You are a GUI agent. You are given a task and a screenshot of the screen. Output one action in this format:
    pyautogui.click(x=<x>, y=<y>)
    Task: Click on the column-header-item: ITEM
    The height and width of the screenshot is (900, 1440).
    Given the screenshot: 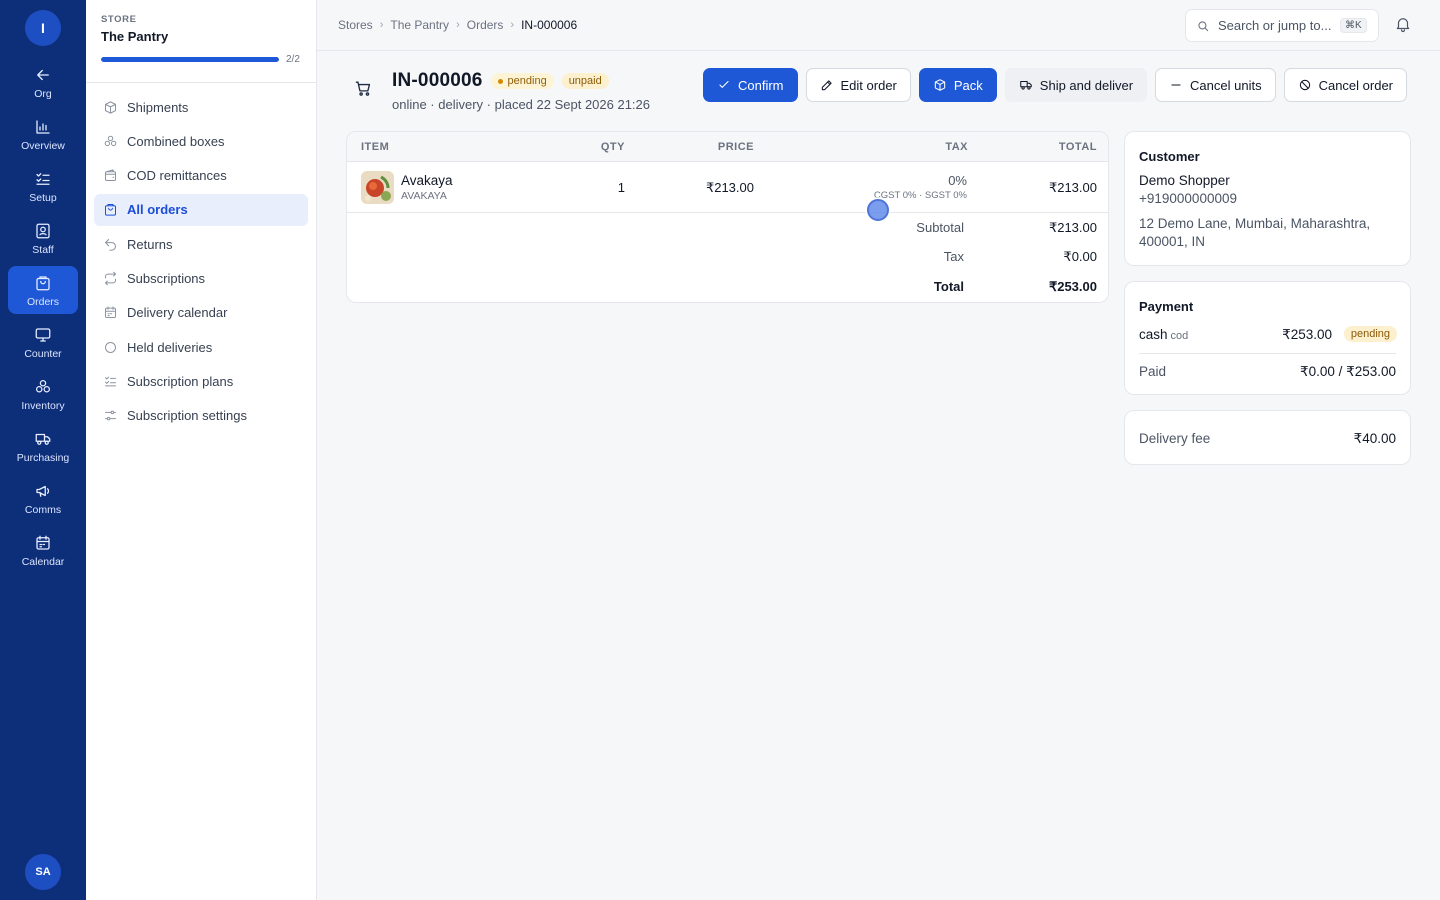 What is the action you would take?
    pyautogui.click(x=375, y=147)
    